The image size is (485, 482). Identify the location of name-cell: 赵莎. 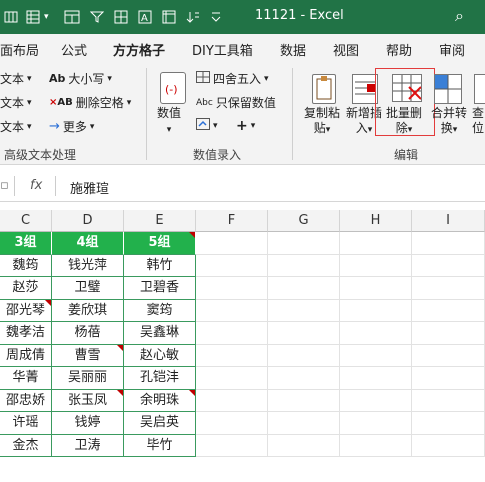
(26, 288).